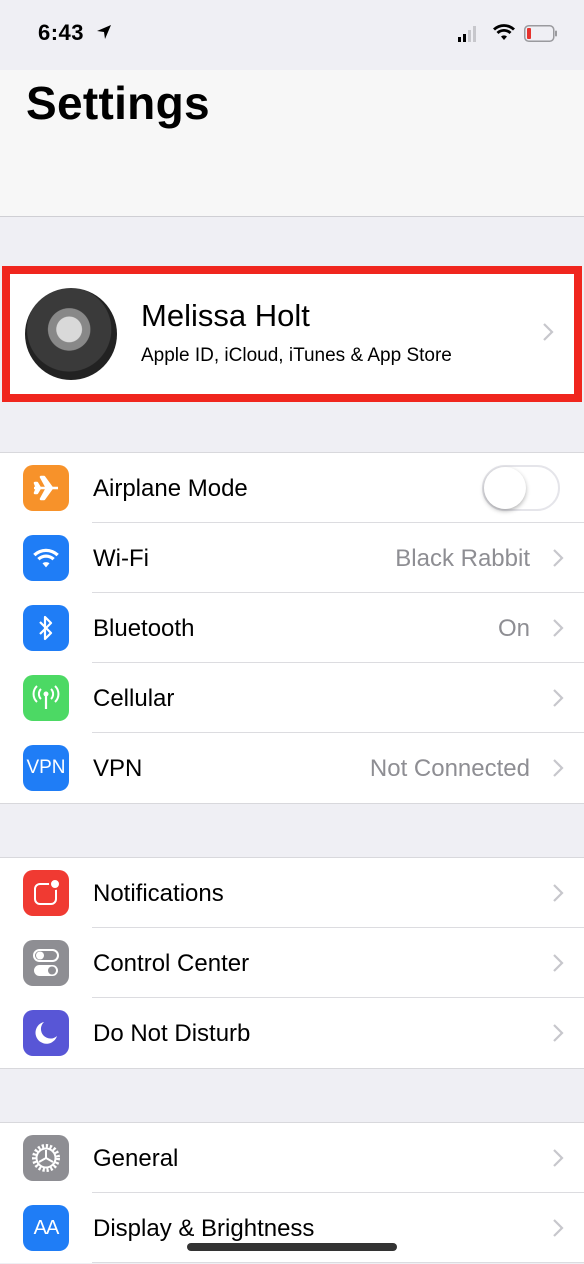 This screenshot has height=1264, width=584. I want to click on control-center-icon, so click(46, 963).